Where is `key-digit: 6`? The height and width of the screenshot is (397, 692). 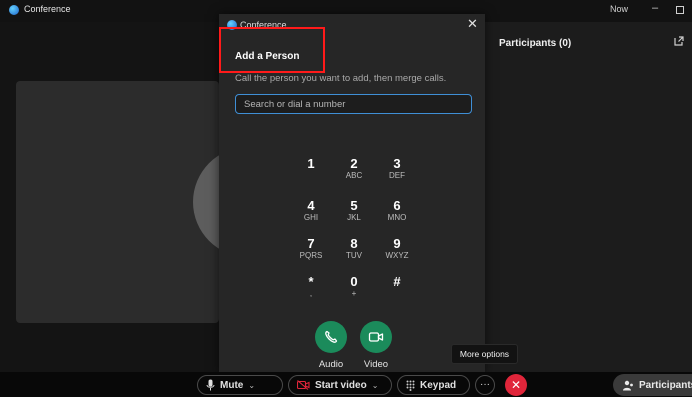
key-digit: 6 is located at coordinates (397, 205).